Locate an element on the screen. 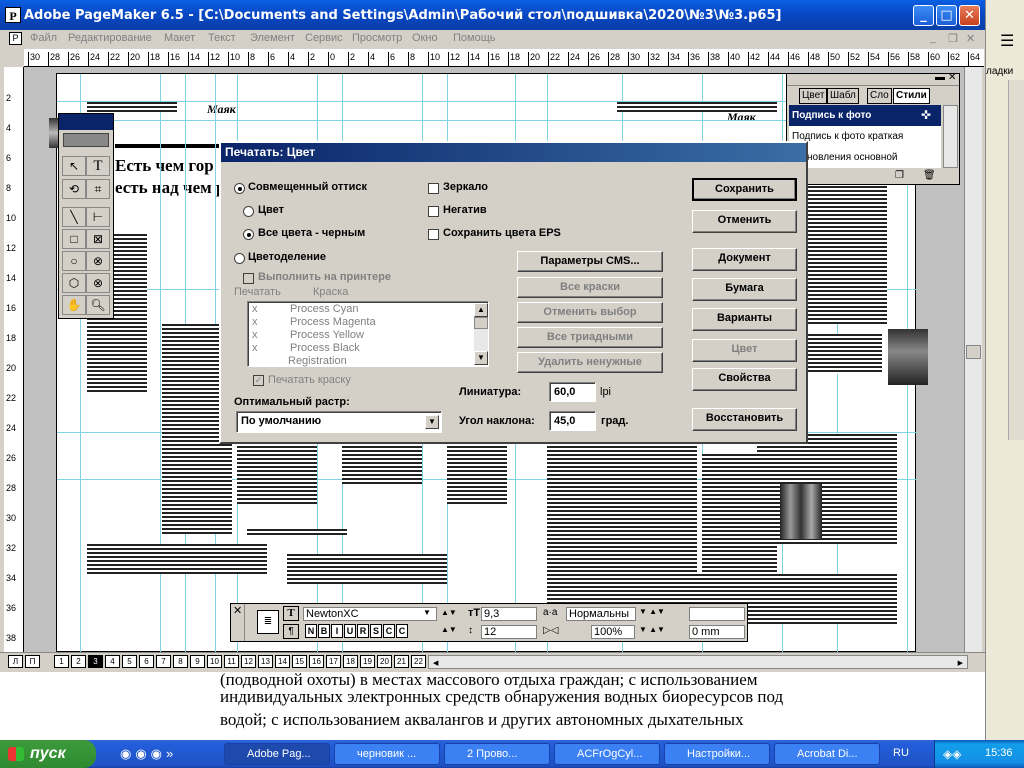 The width and height of the screenshot is (1024, 768). ink-row: x Process Yellow is located at coordinates (308, 335).